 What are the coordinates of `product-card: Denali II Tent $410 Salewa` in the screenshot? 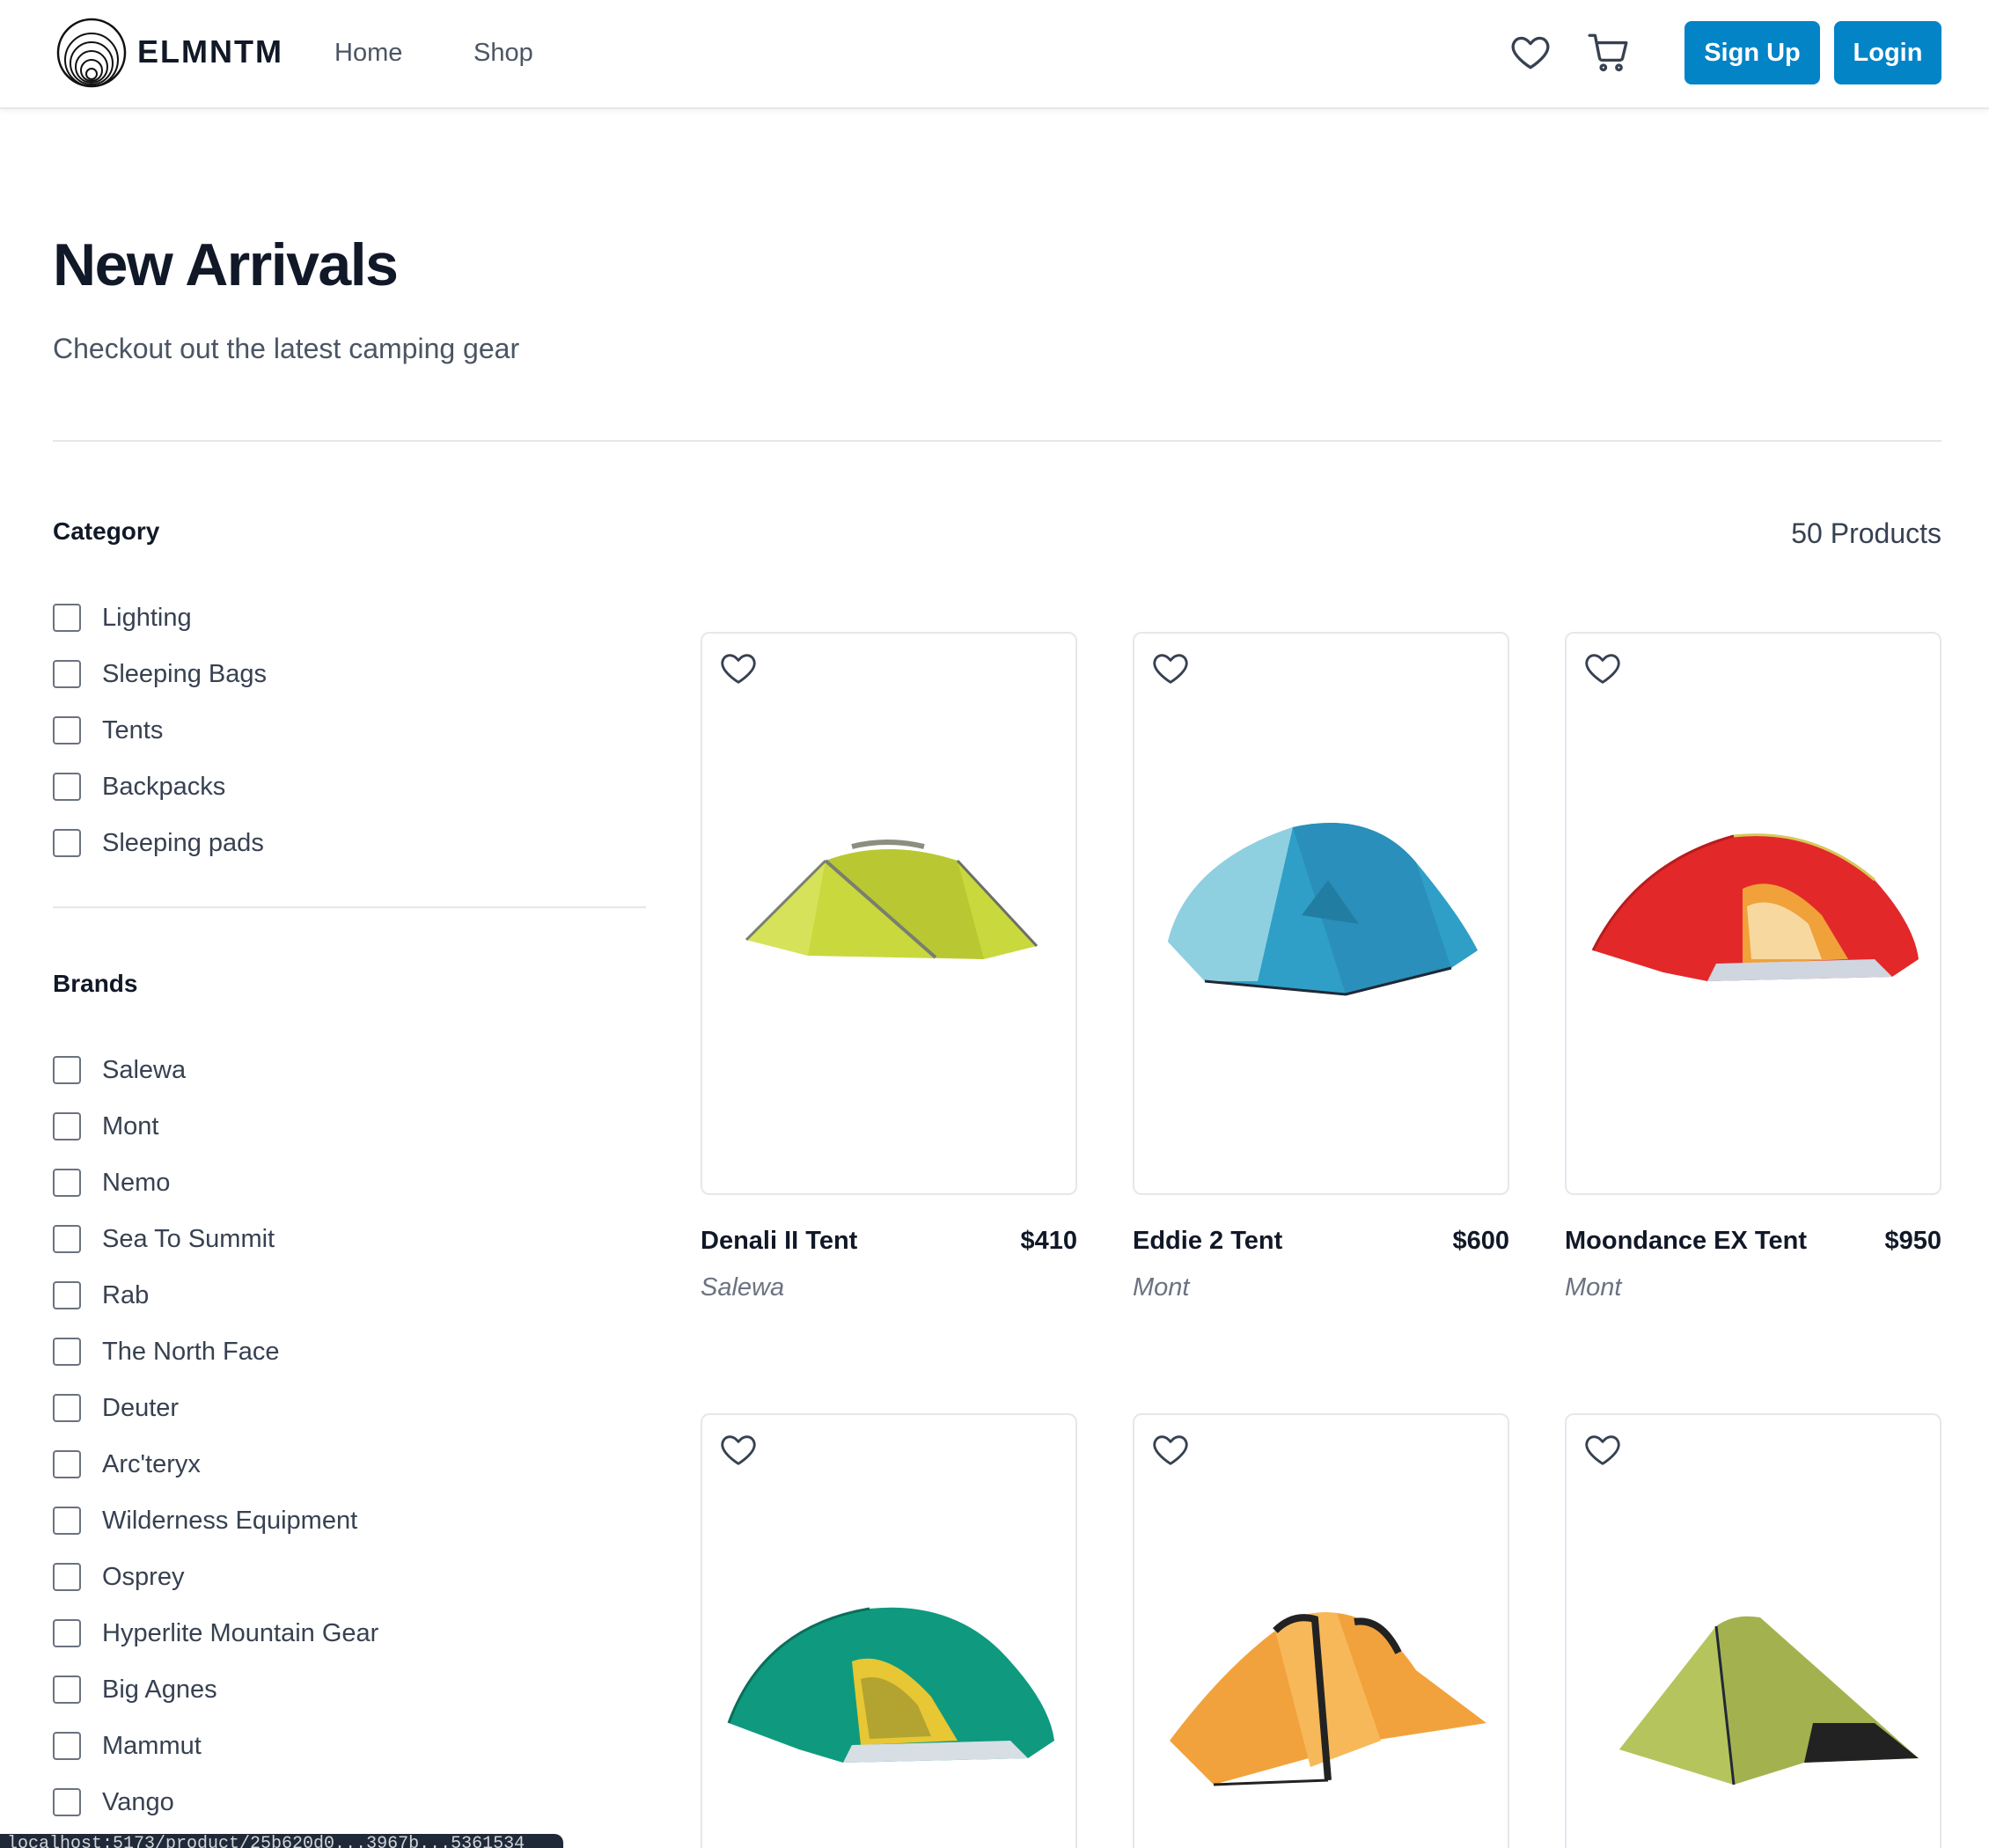 It's located at (889, 967).